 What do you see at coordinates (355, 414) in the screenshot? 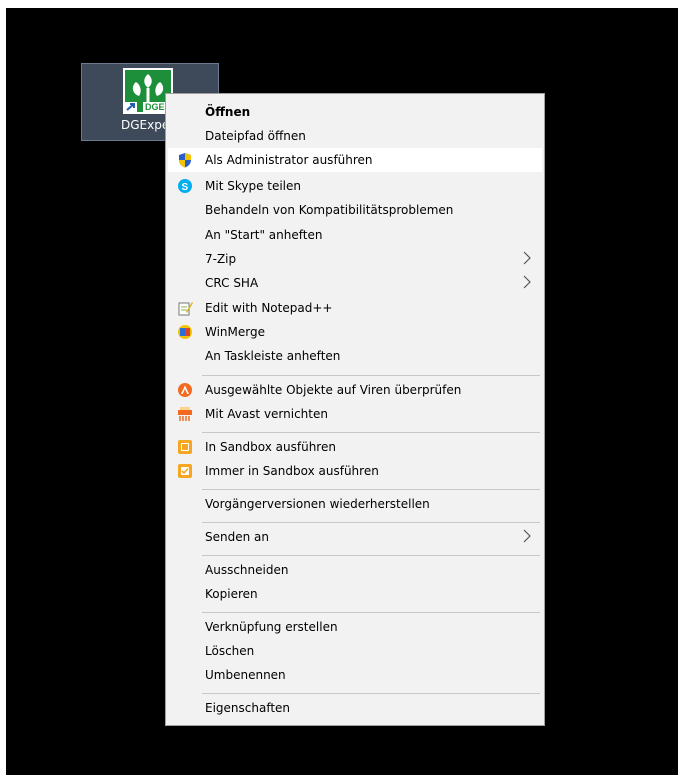
I see `menu-item-avast-vernichten: Mit Avast vernichten` at bounding box center [355, 414].